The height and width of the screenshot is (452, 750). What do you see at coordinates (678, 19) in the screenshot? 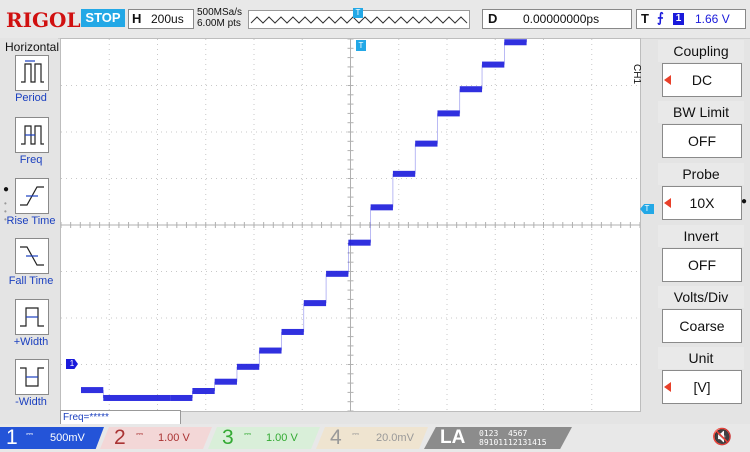
I see `trigger-channel-badge: 1` at bounding box center [678, 19].